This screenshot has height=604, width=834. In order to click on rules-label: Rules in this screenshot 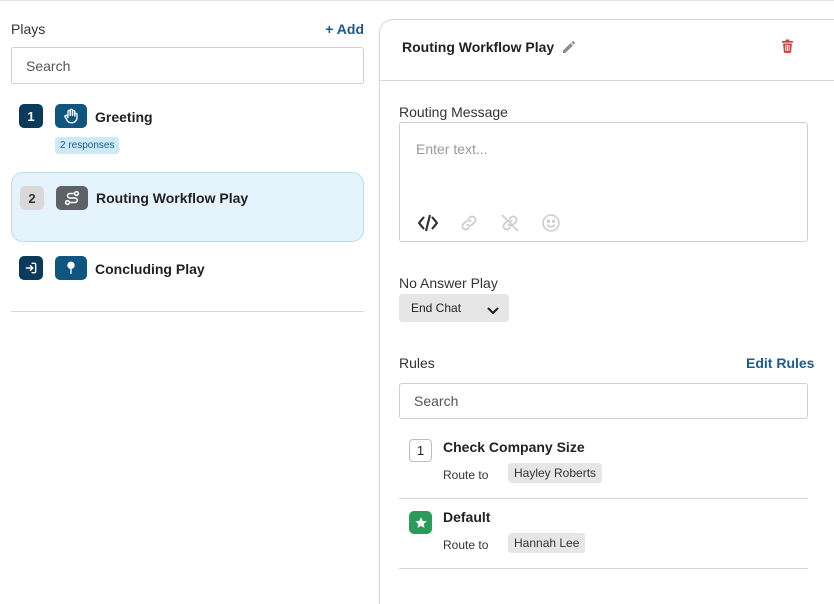, I will do `click(417, 363)`.